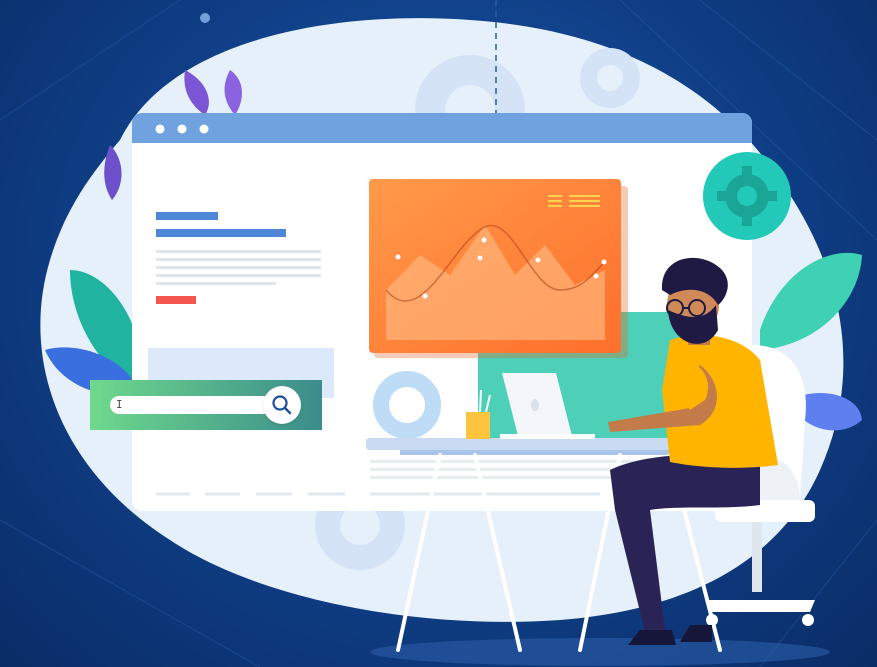 This screenshot has height=667, width=877. Describe the element at coordinates (600, 652) in the screenshot. I see `floor-shadow` at that location.